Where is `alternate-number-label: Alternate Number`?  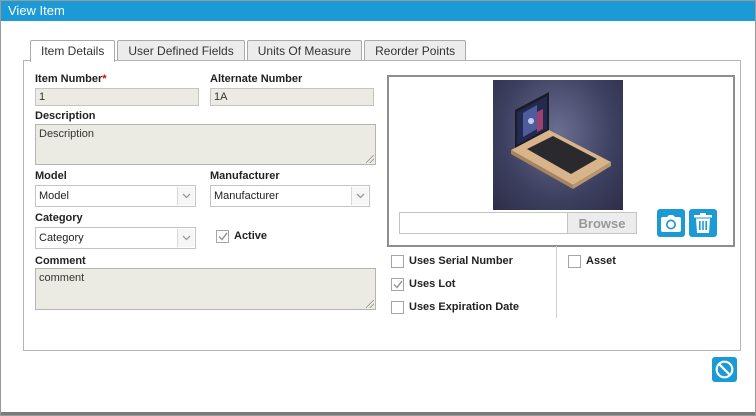
alternate-number-label: Alternate Number is located at coordinates (256, 79).